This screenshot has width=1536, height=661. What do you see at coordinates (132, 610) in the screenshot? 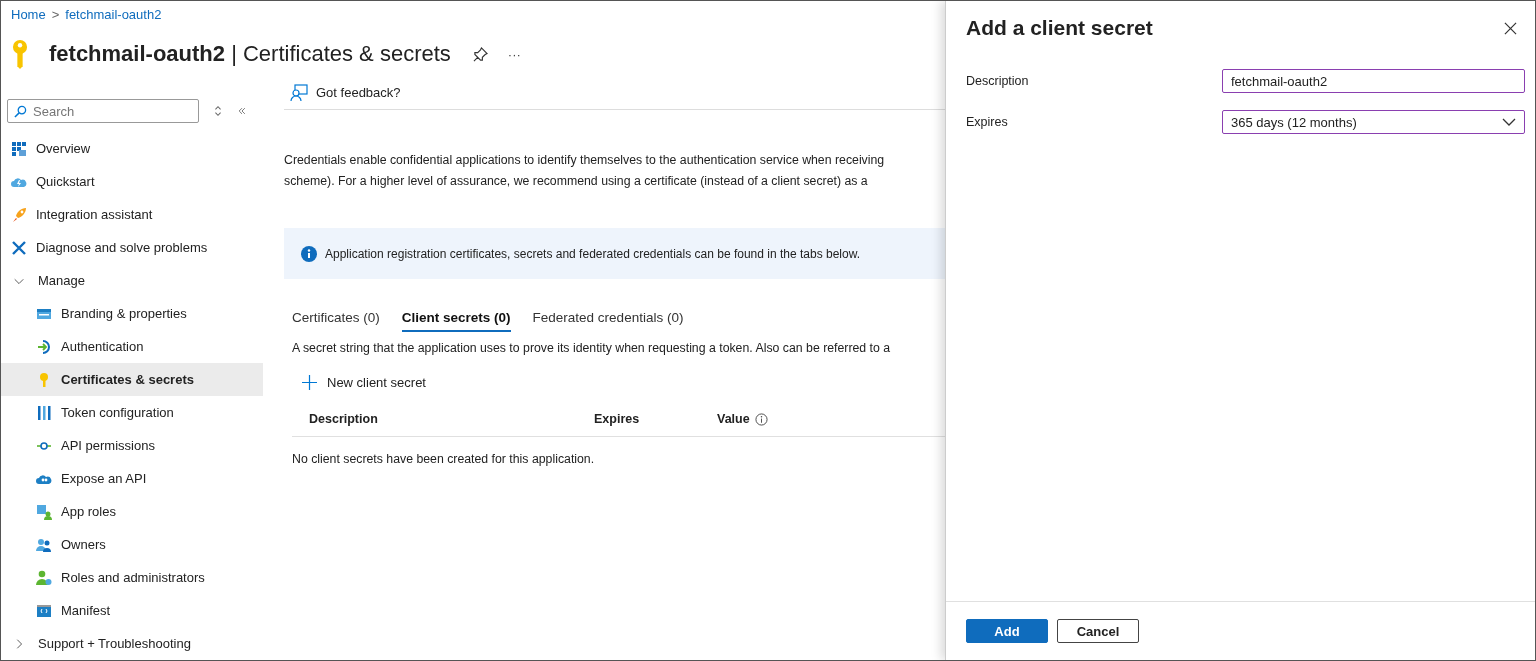
I see `nav-item: Manifest` at bounding box center [132, 610].